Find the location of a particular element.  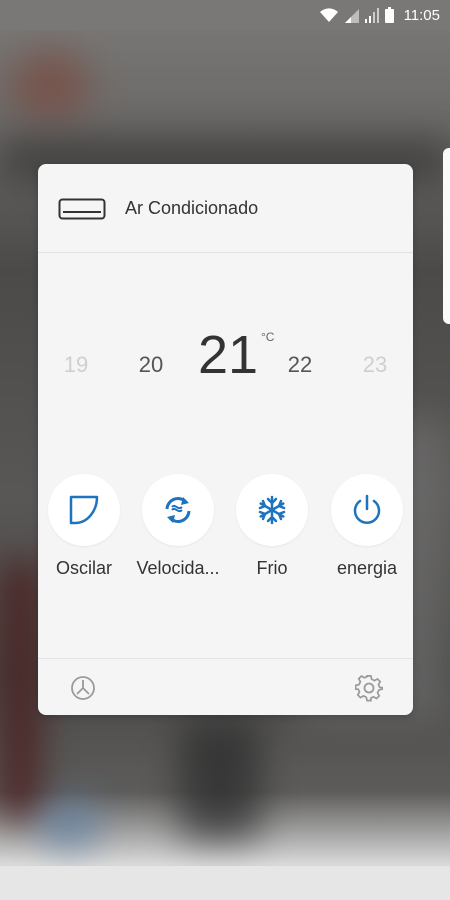

signal-weak-icon is located at coordinates (351, 16).